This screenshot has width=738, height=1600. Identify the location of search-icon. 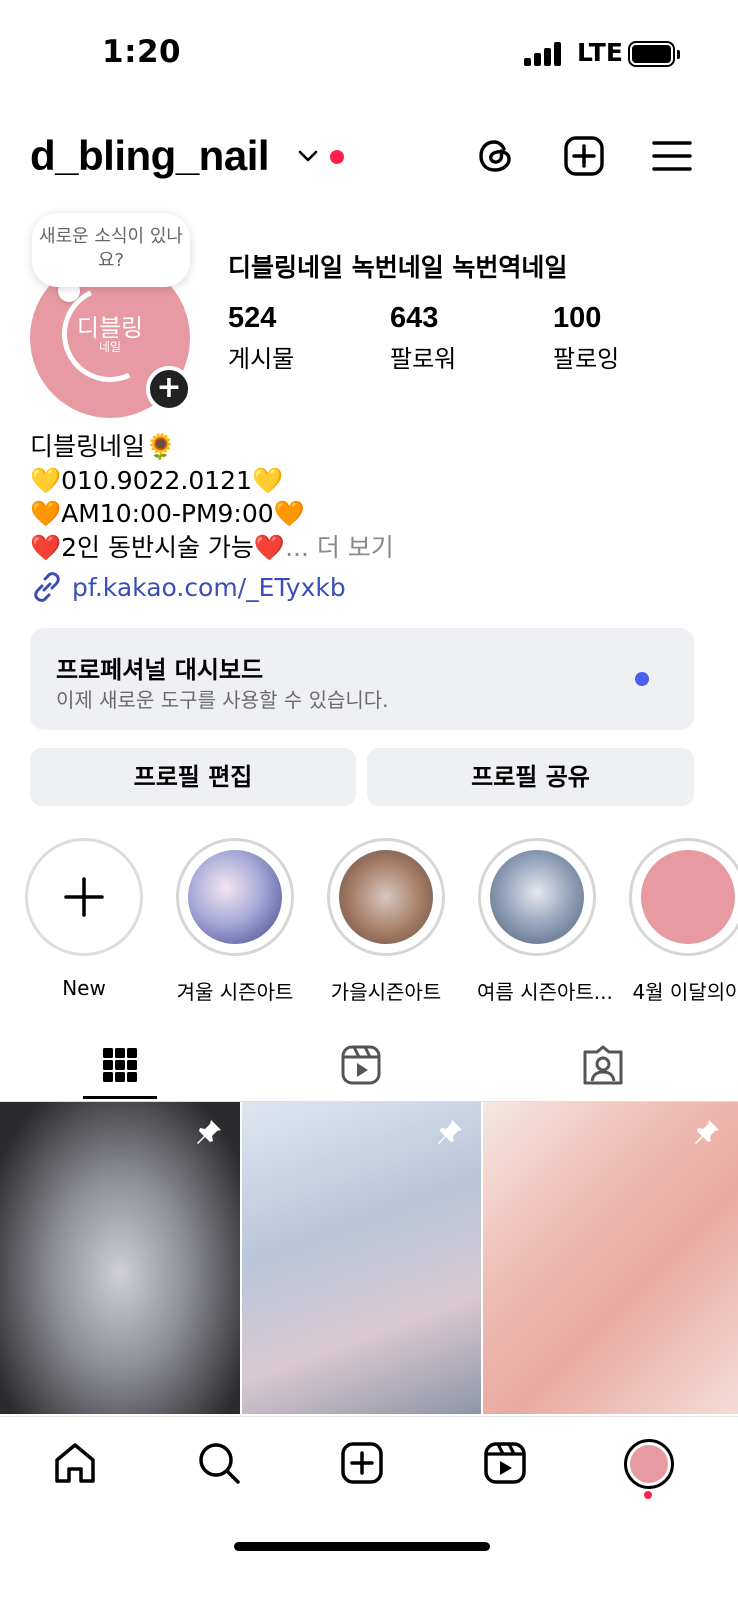
(219, 1463).